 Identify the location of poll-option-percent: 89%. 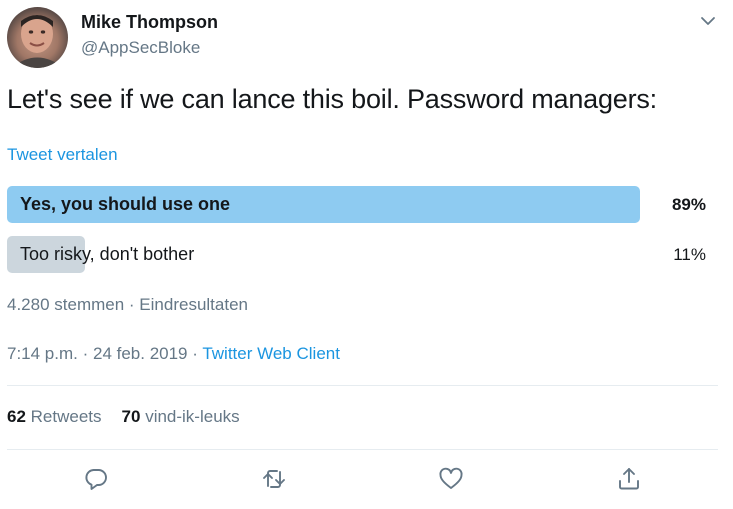
(688, 204).